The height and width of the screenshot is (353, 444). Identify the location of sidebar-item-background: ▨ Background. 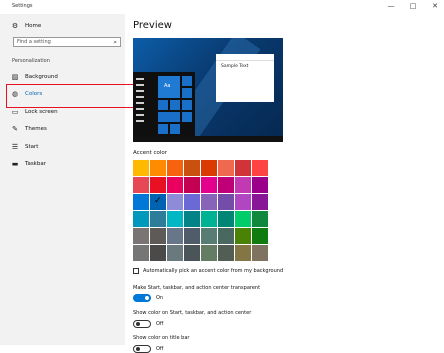
(34, 77).